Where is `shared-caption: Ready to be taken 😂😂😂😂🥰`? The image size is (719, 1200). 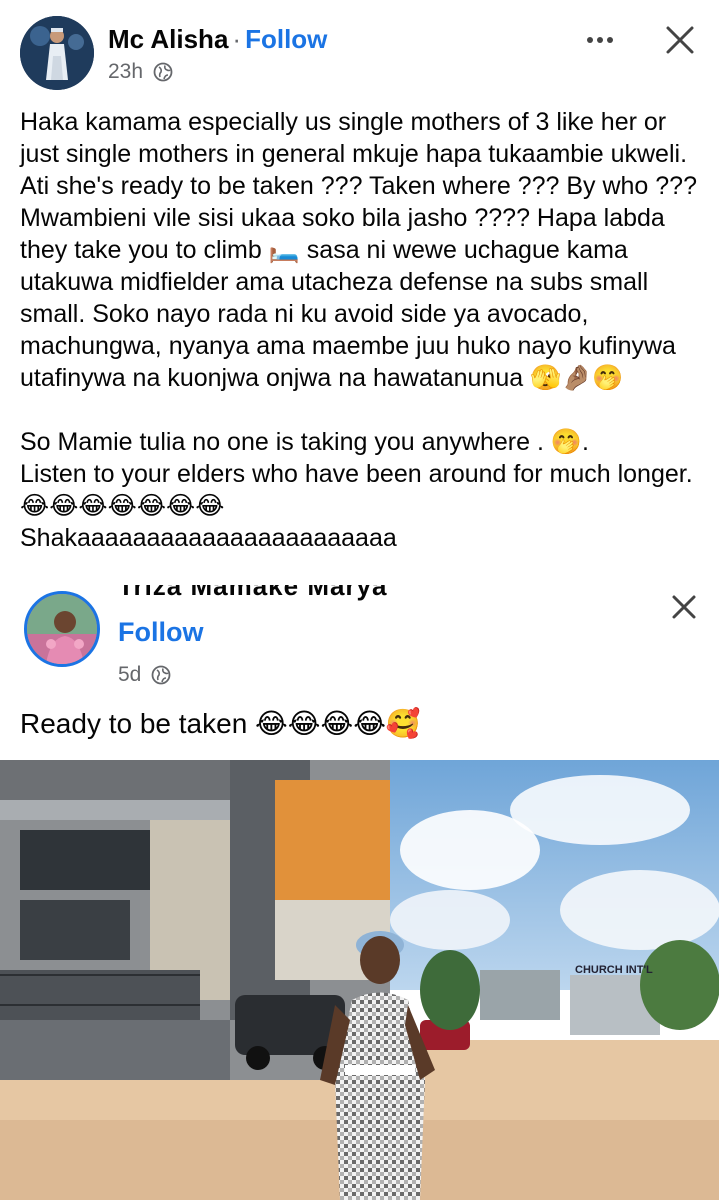
shared-caption: Ready to be taken 😂😂😂😂🥰 is located at coordinates (220, 723).